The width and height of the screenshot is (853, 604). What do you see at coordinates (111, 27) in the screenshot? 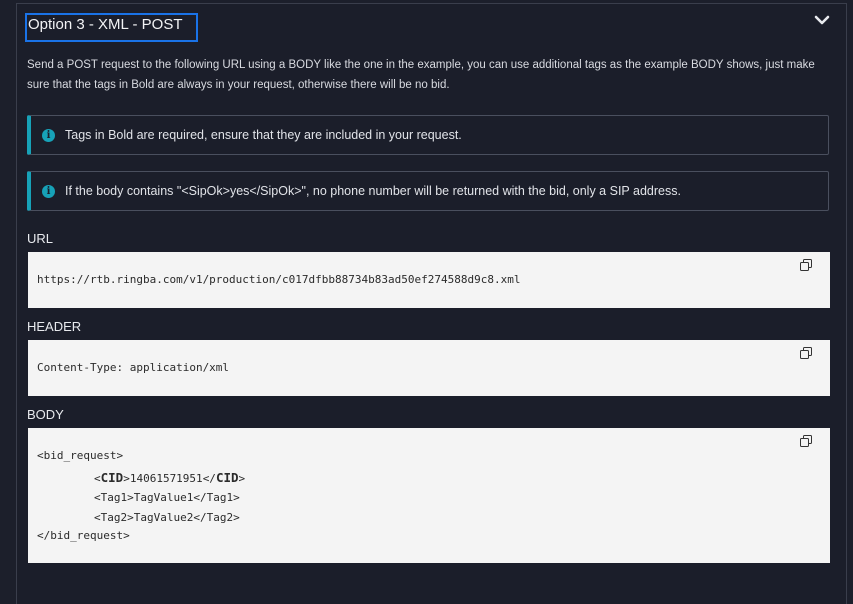
I see `option-title: Option 3 - XML - POST` at bounding box center [111, 27].